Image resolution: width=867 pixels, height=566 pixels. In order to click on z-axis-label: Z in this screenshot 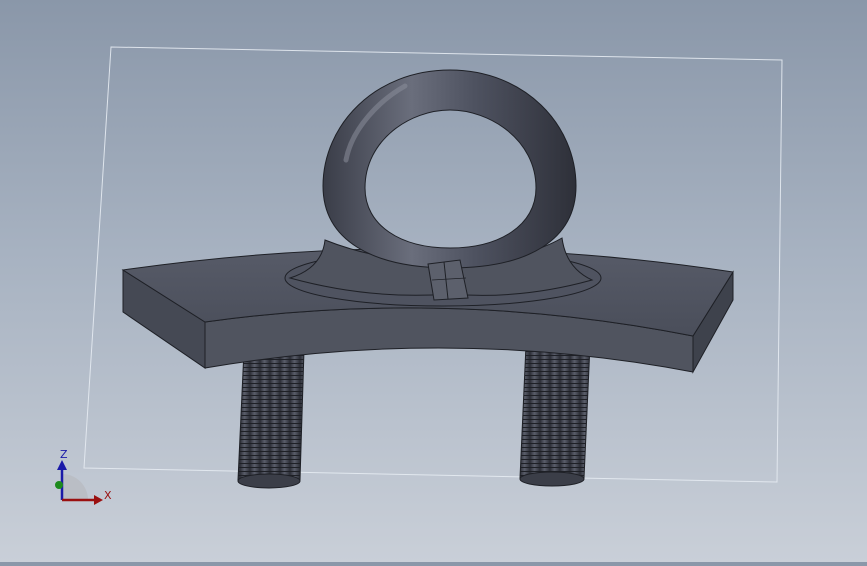, I will do `click(64, 454)`.